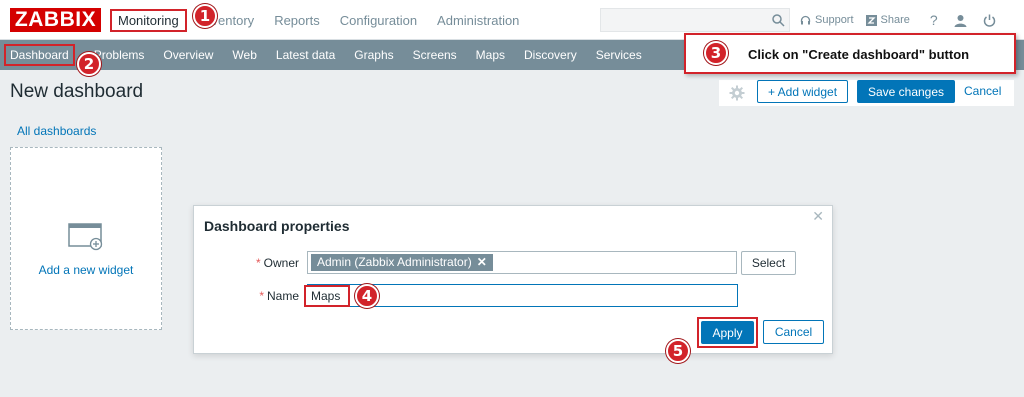 The image size is (1024, 397). Describe the element at coordinates (871, 20) in the screenshot. I see `share-z-icon` at that location.